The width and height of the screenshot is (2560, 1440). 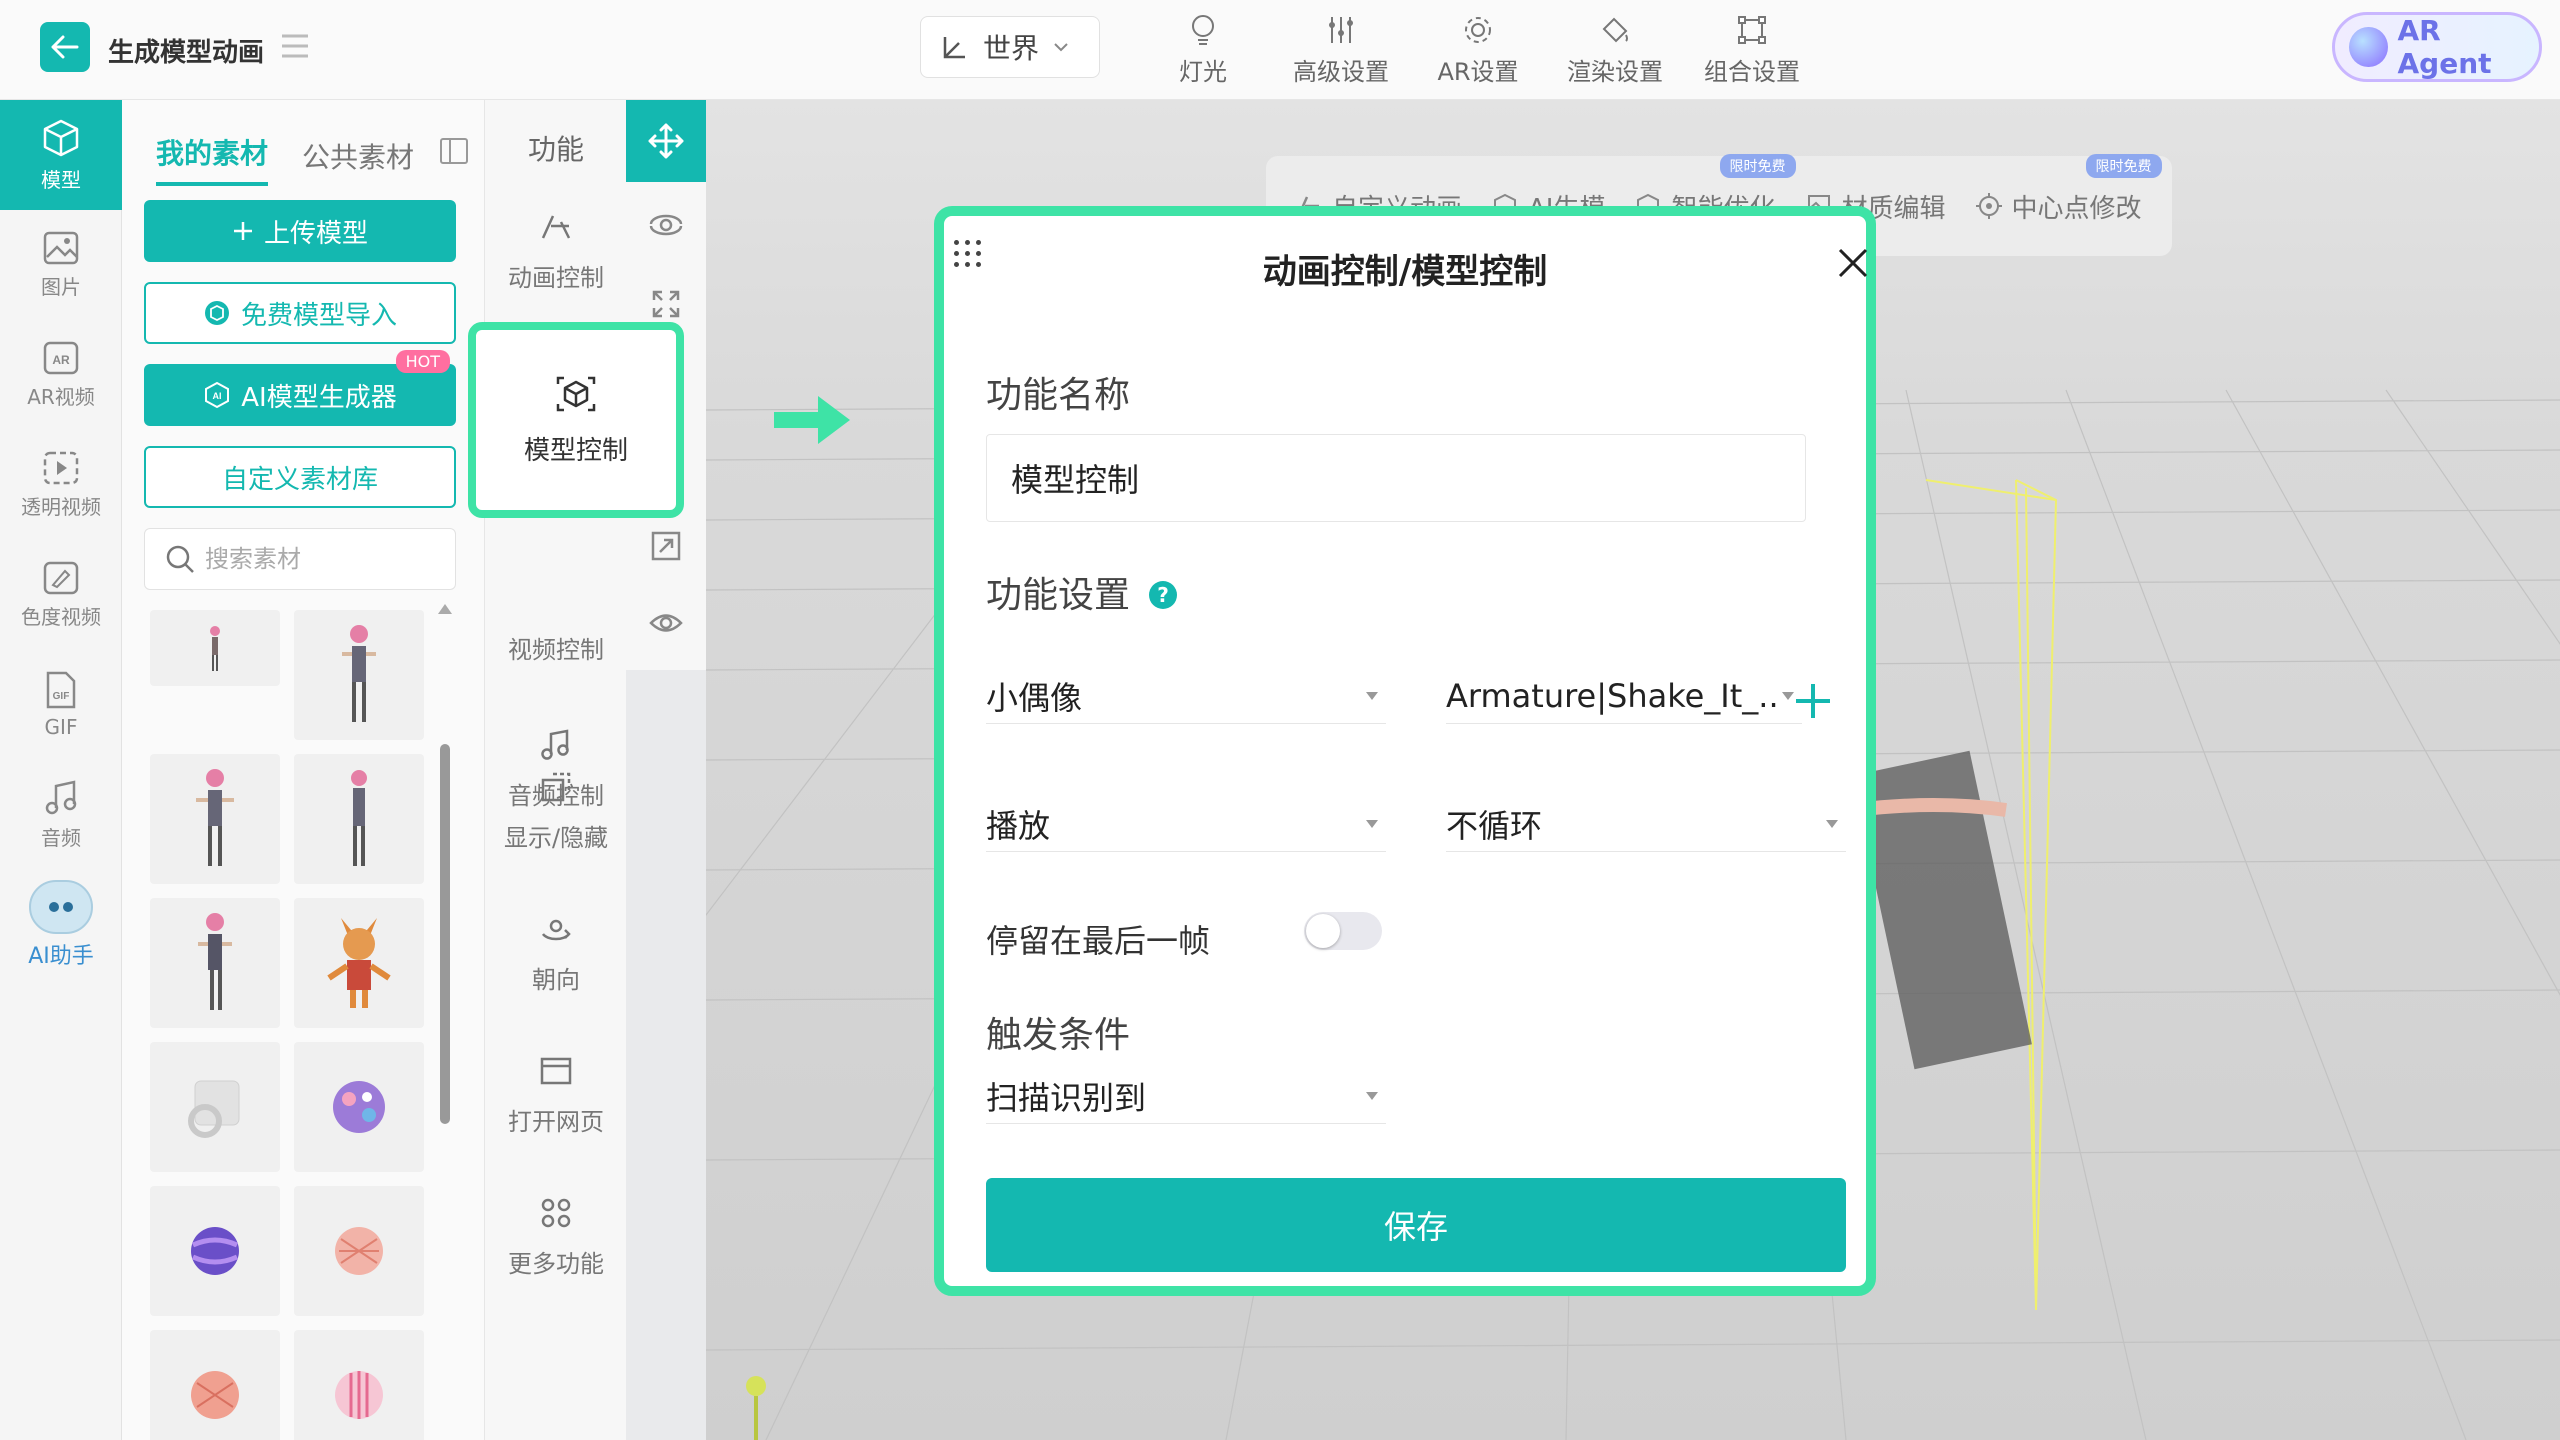 I want to click on play-action-select: 播放, so click(x=1186, y=824).